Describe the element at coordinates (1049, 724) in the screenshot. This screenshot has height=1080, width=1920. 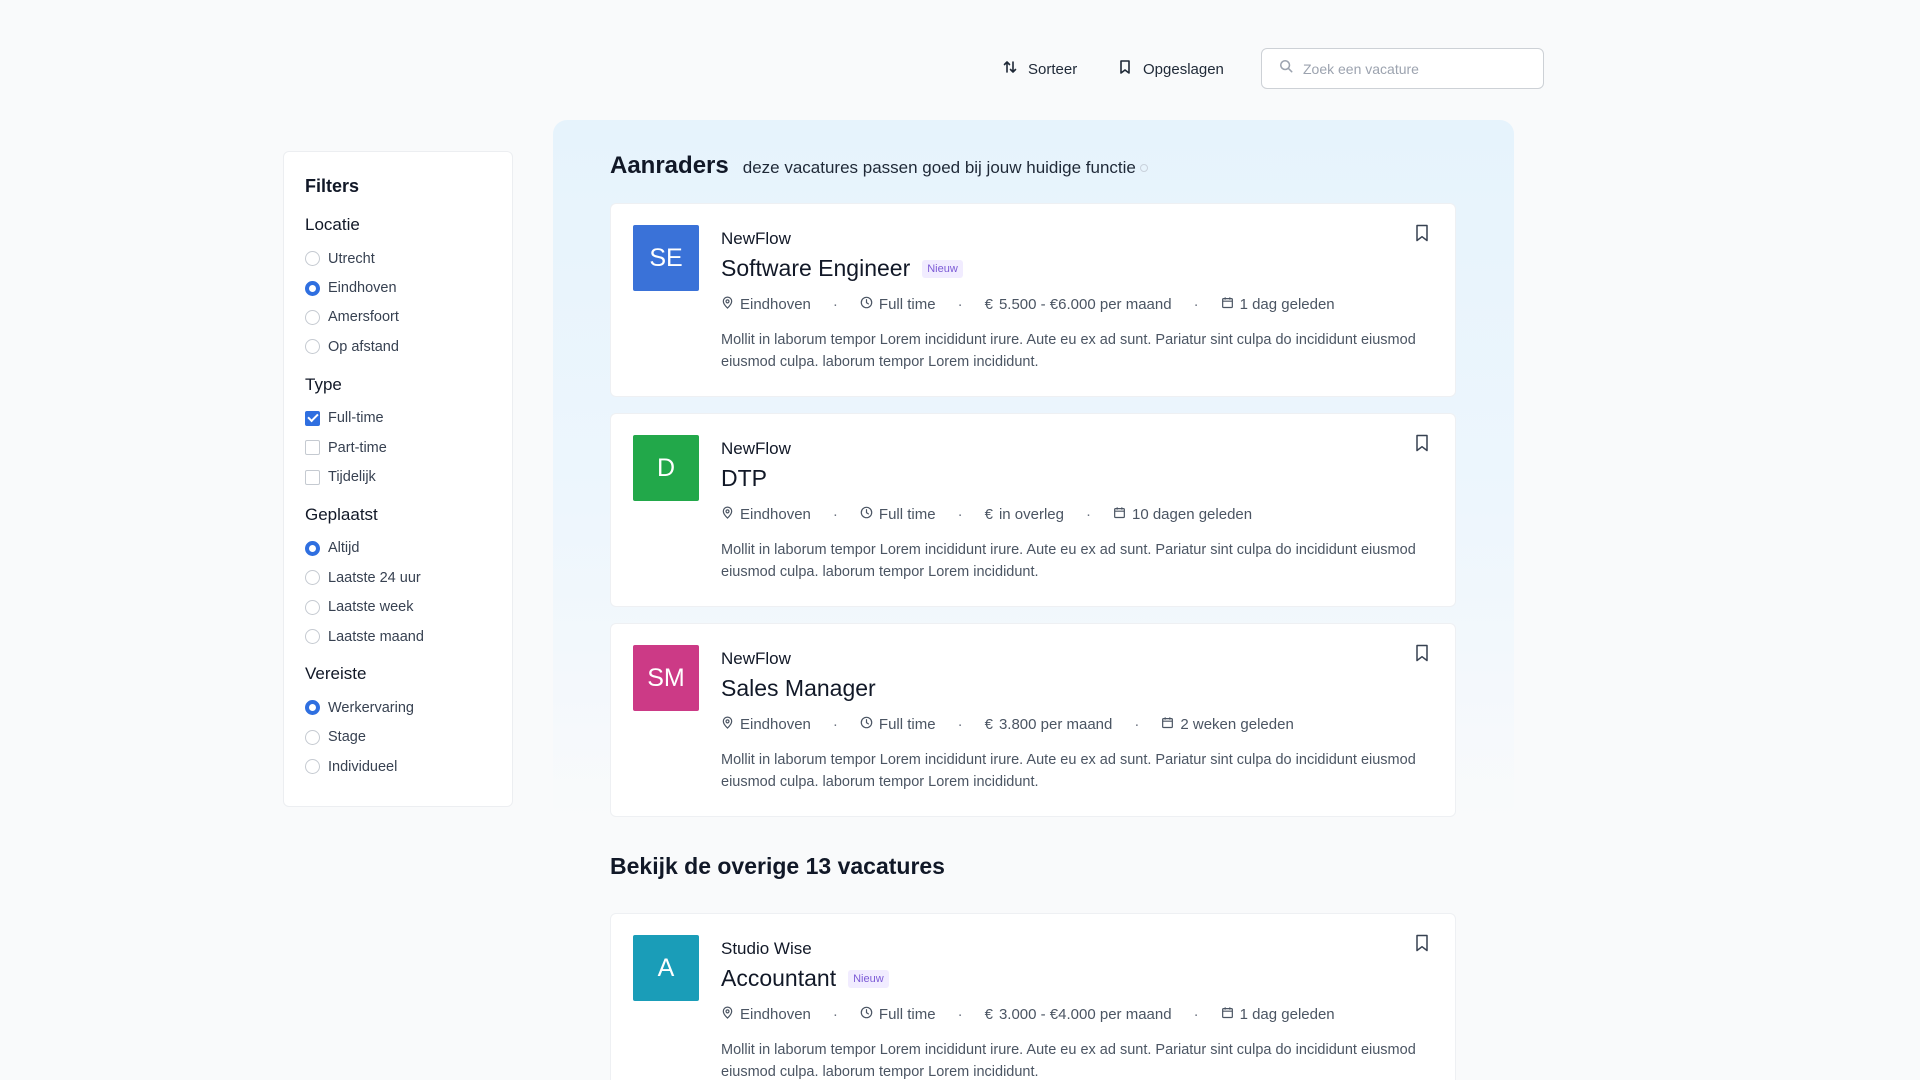
I see `job-salary: €3.800 per maand` at that location.